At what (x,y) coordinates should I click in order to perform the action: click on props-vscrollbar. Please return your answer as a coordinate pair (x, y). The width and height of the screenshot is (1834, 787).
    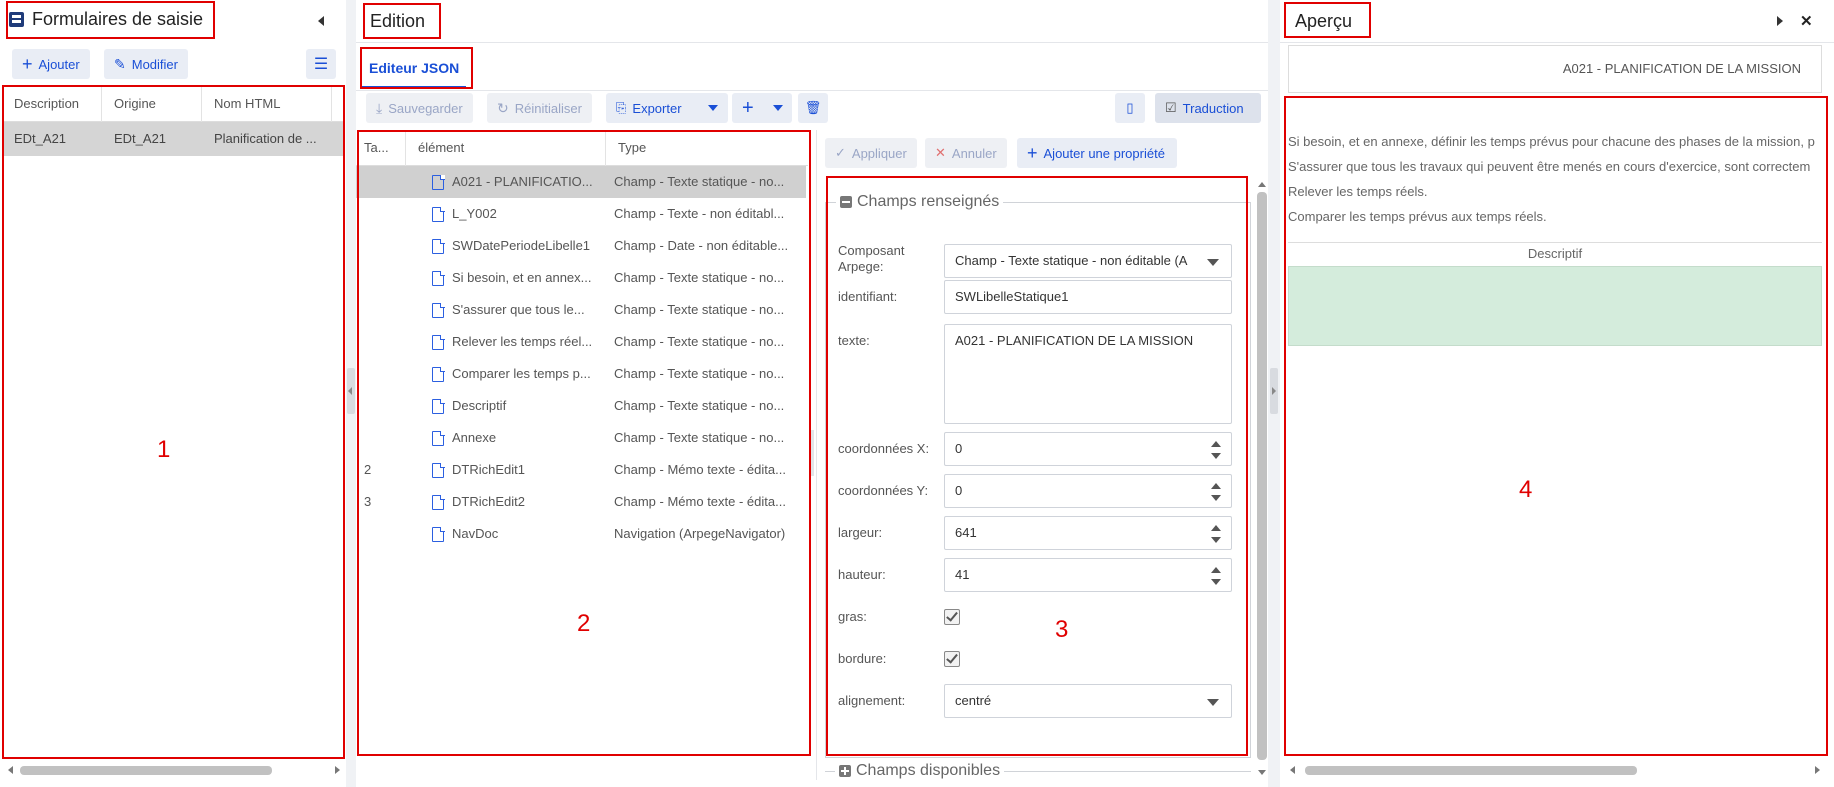
    Looking at the image, I should click on (1262, 480).